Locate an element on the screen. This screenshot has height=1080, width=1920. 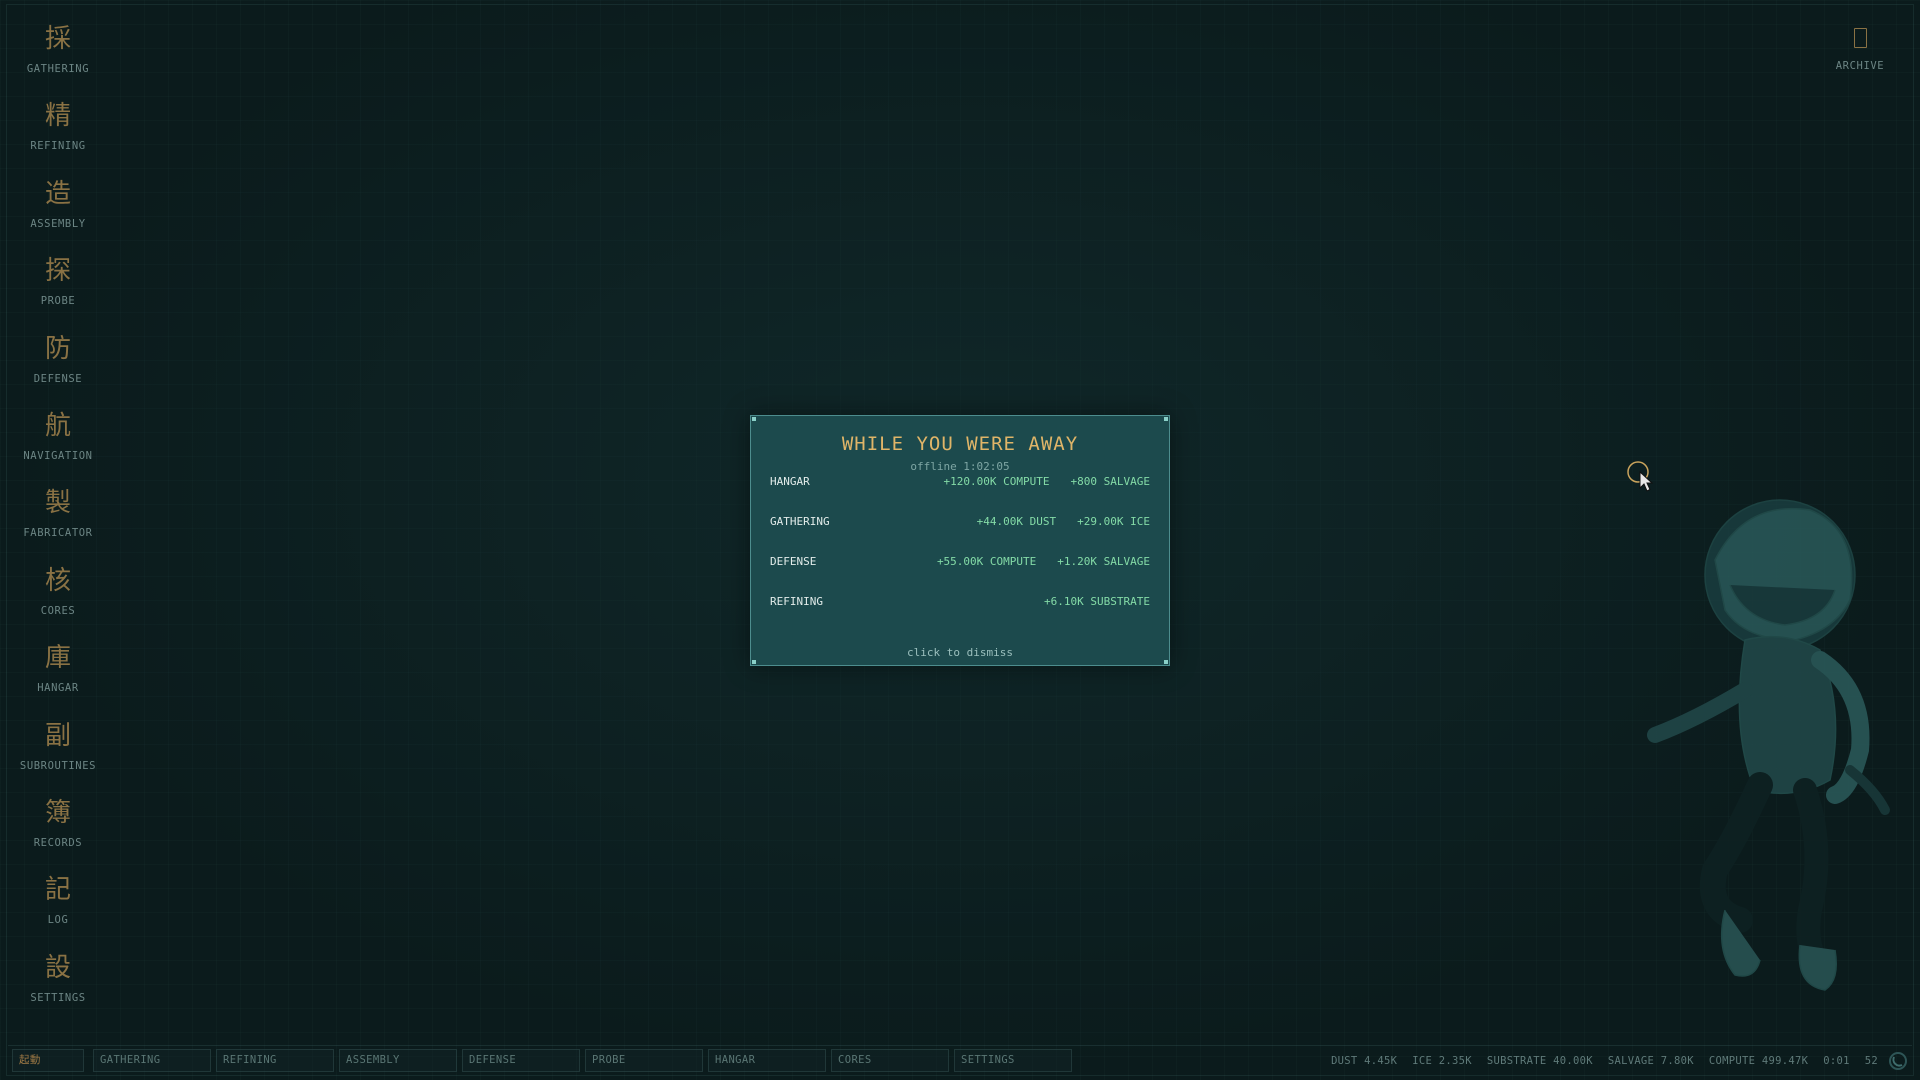
offline-duration: offline 1:02:05 is located at coordinates (960, 466).